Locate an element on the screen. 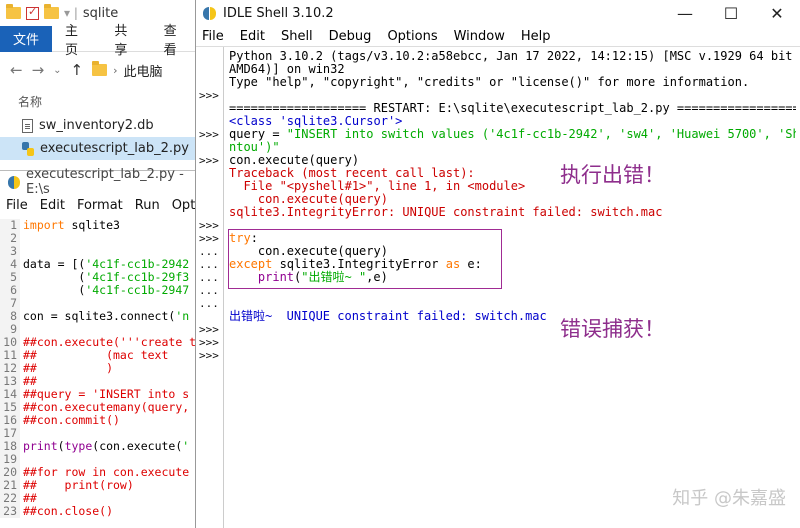 This screenshot has width=800, height=528. properties-icon is located at coordinates (32, 12).